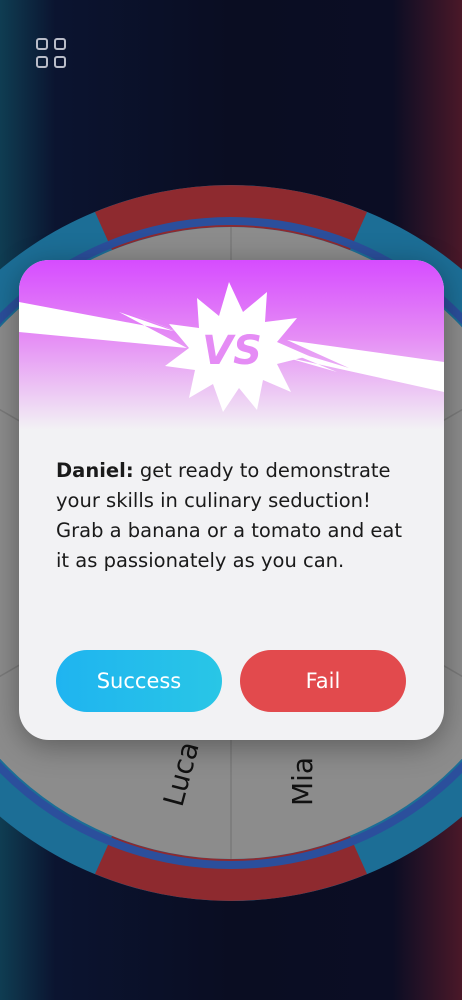 The image size is (462, 1000). What do you see at coordinates (95, 470) in the screenshot?
I see `player-name: Daniel:` at bounding box center [95, 470].